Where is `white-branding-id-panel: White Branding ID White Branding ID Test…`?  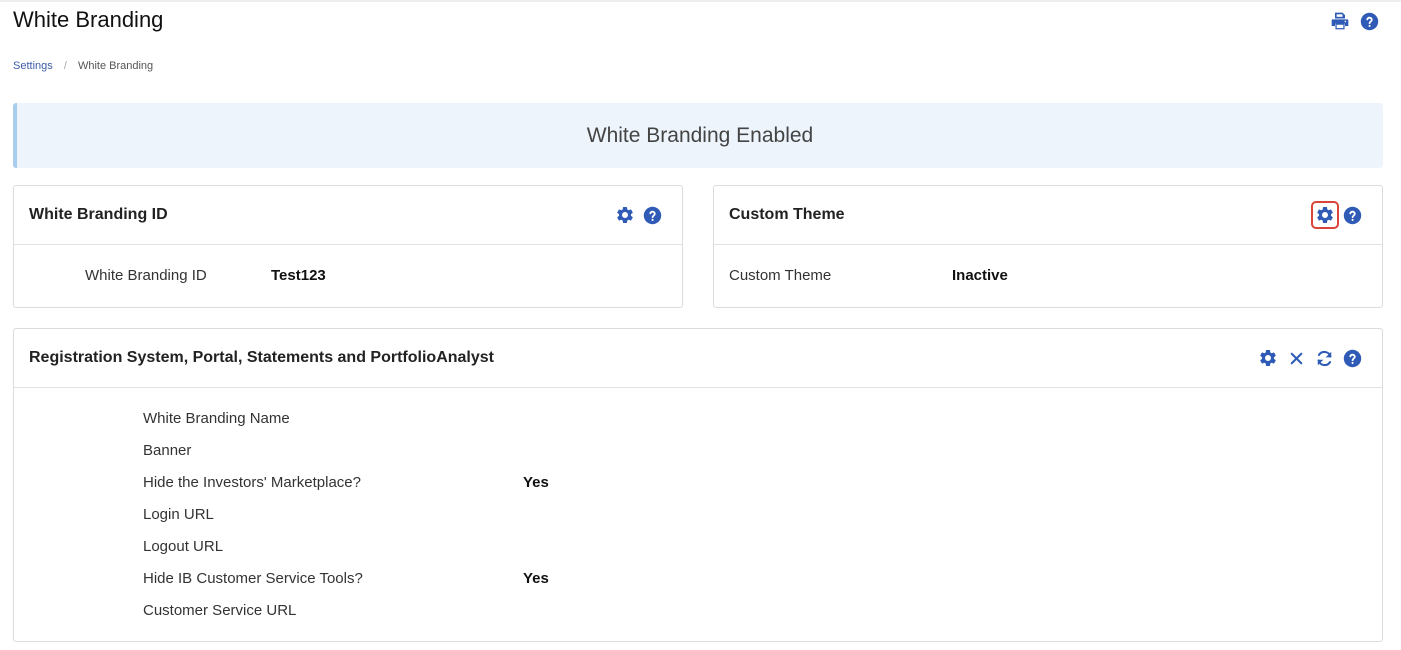
white-branding-id-panel: White Branding ID White Branding ID Test… is located at coordinates (348, 246).